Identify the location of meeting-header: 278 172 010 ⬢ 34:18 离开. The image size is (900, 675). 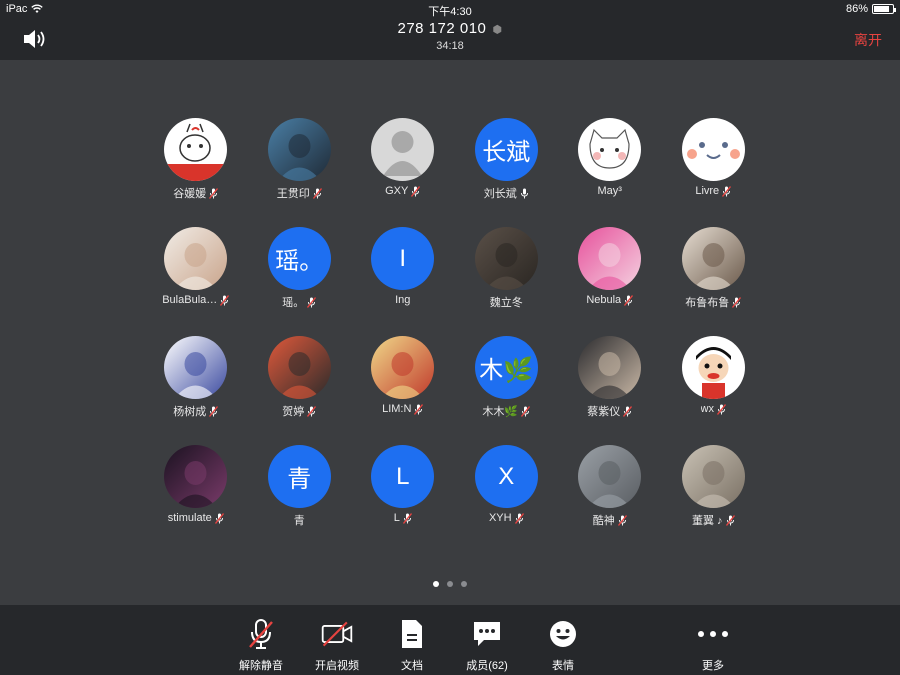
(450, 39).